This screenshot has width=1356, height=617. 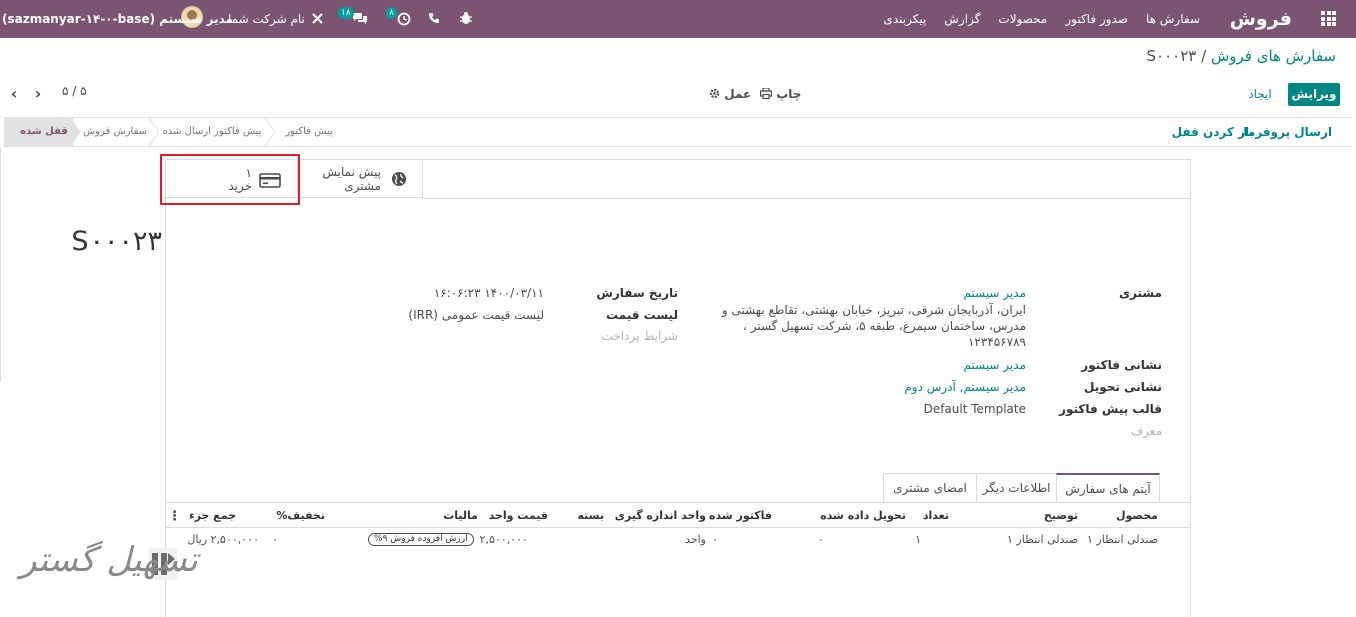 What do you see at coordinates (460, 515) in the screenshot?
I see `col-taxes: مالیات` at bounding box center [460, 515].